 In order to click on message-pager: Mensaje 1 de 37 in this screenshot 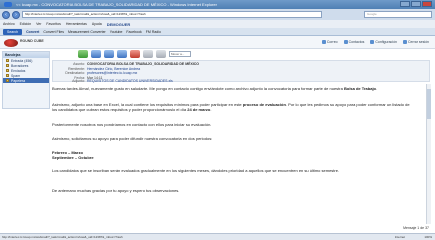, I will do `click(416, 228)`.